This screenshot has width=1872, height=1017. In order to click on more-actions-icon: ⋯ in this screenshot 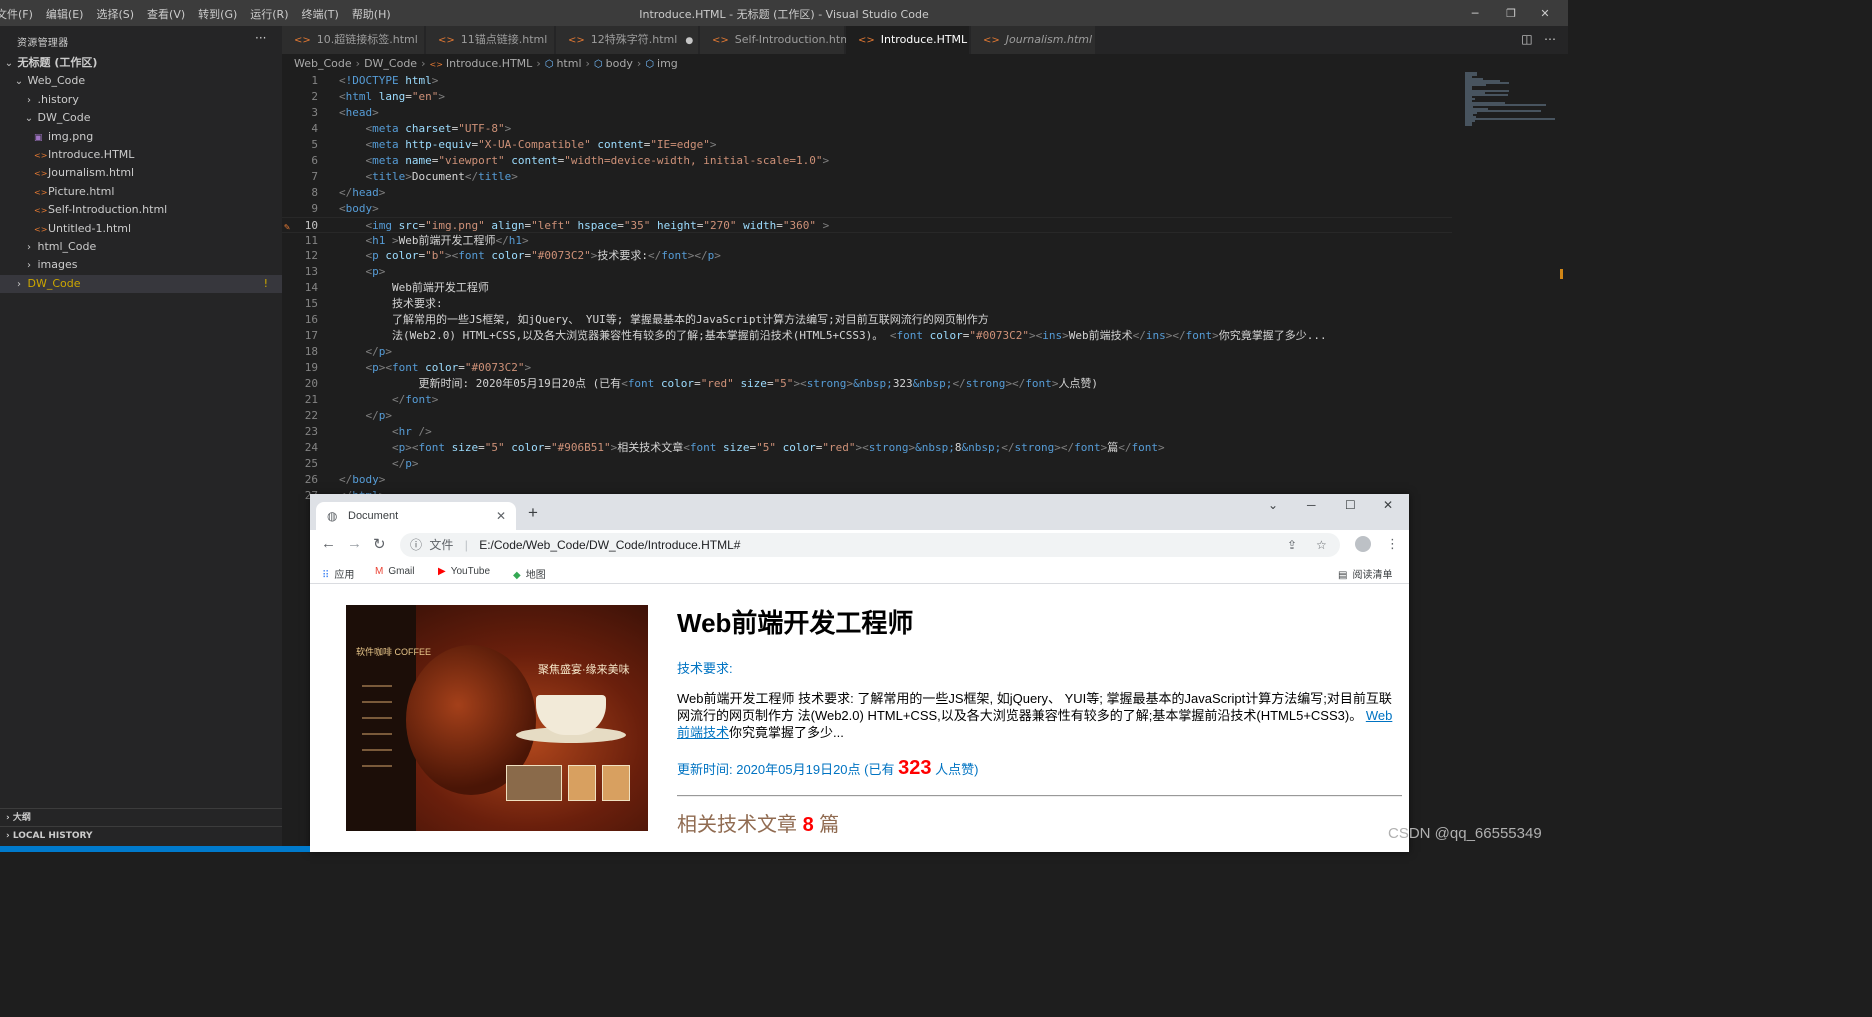, I will do `click(1550, 39)`.